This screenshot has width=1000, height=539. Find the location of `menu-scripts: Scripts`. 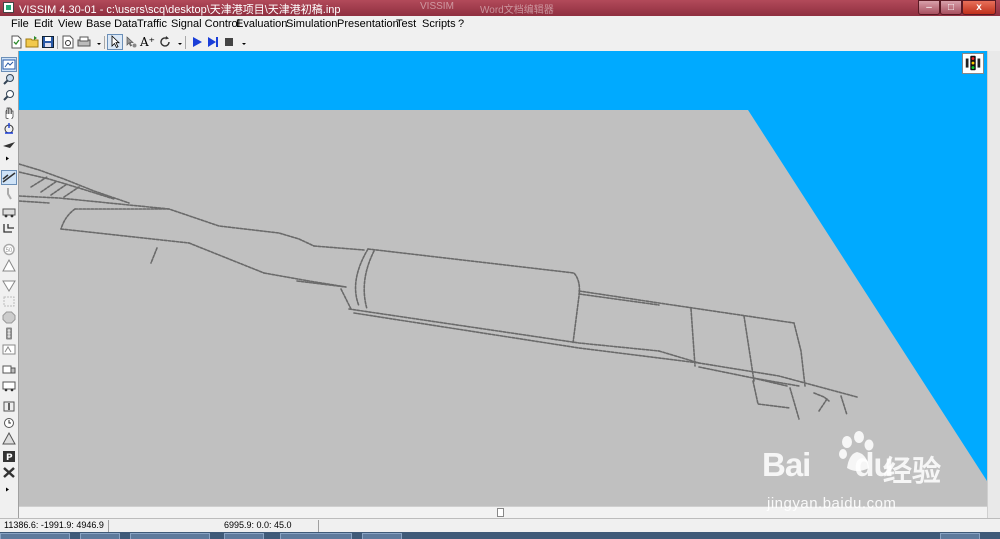

menu-scripts: Scripts is located at coordinates (439, 24).